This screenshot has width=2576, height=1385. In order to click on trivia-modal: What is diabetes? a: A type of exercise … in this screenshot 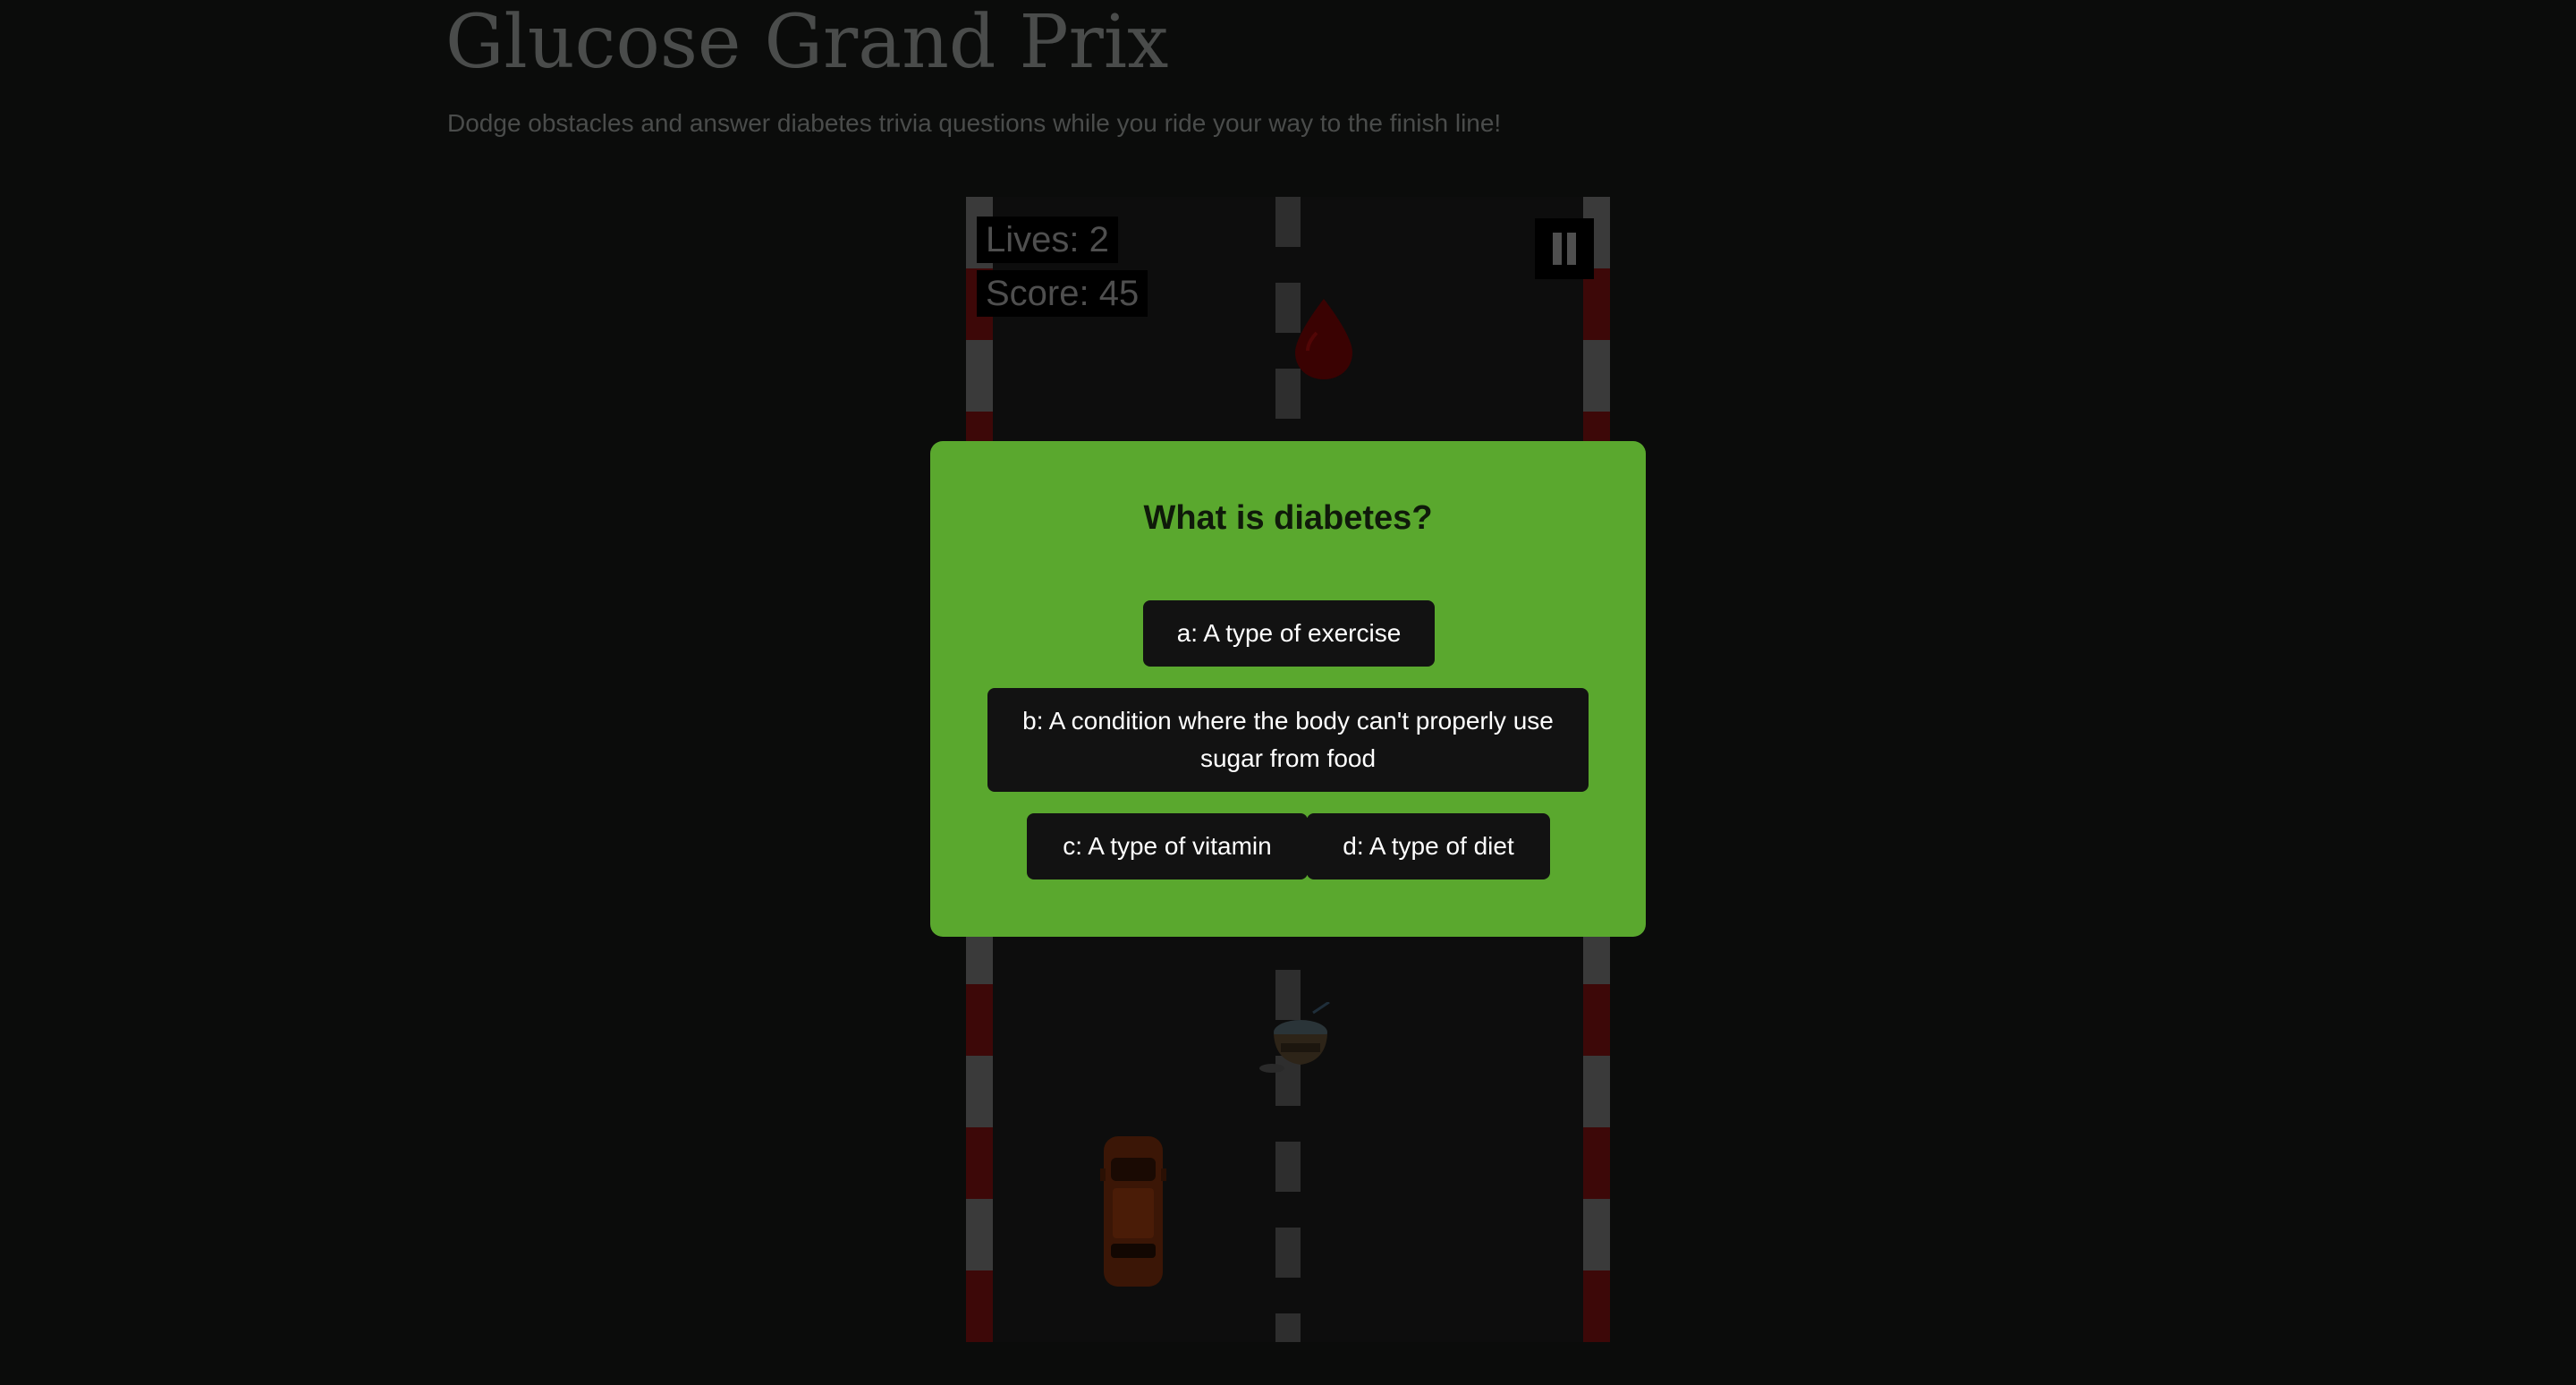, I will do `click(1288, 689)`.